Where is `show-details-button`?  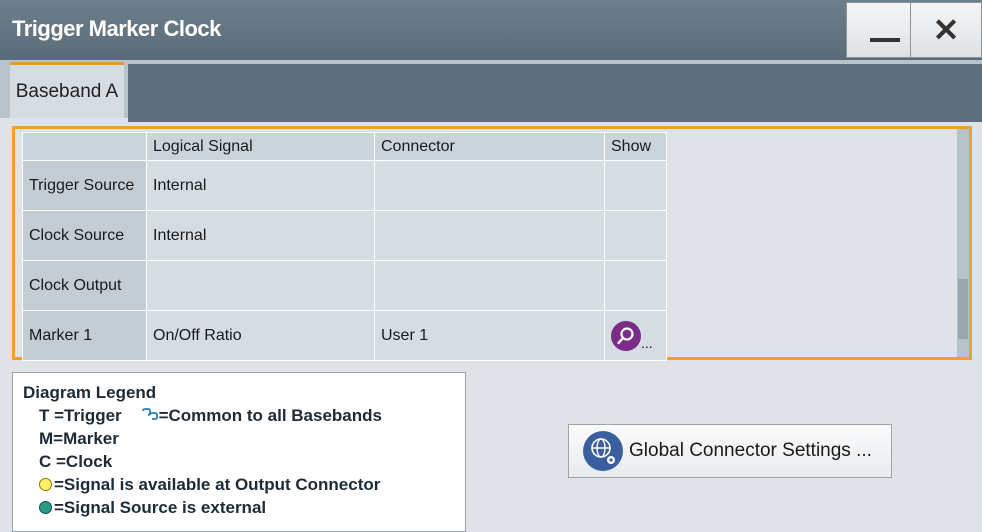
show-details-button is located at coordinates (626, 335).